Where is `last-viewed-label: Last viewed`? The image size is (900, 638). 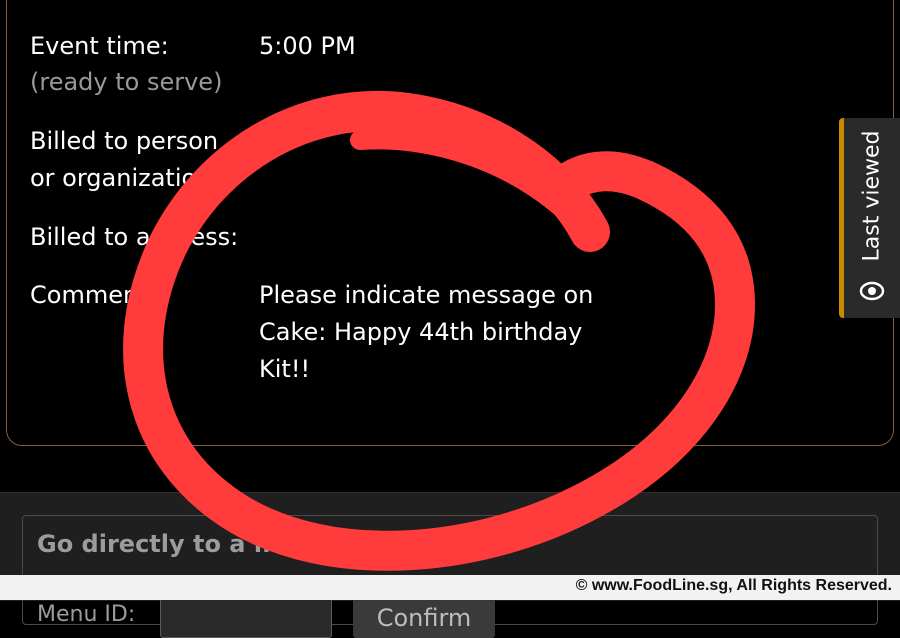
last-viewed-label: Last viewed is located at coordinates (872, 196).